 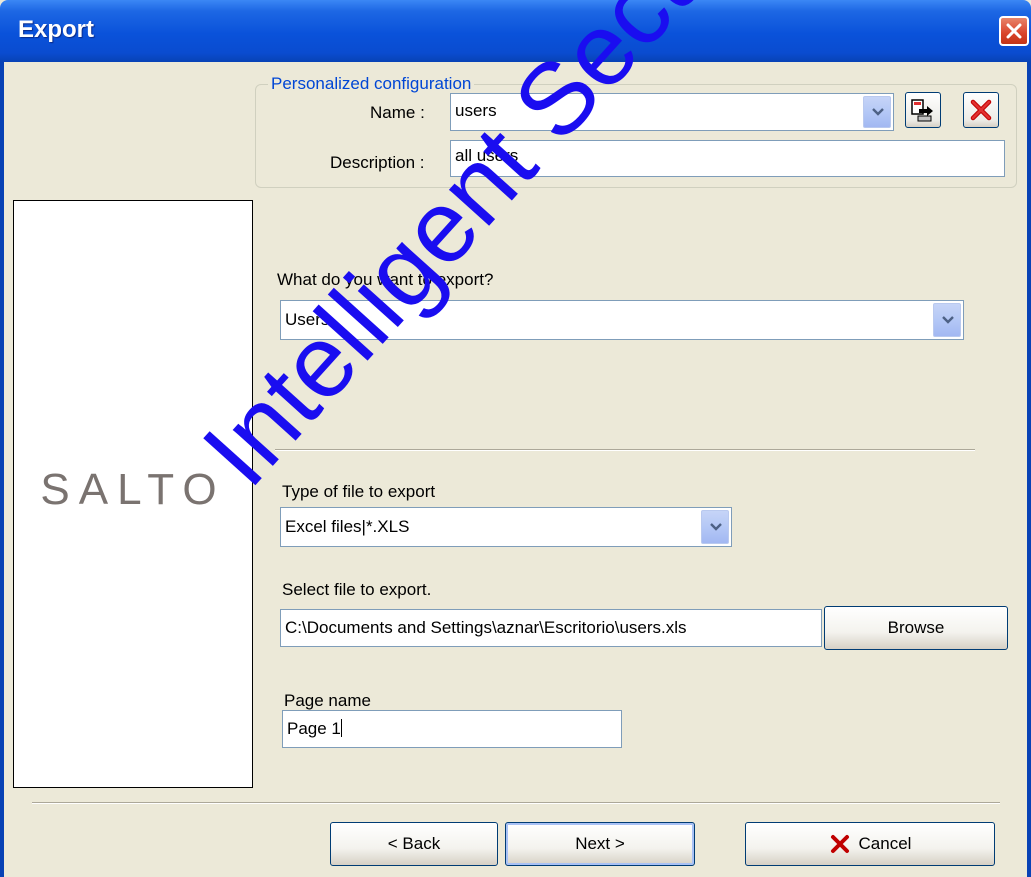 I want to click on file-type-label: Type of file to export, so click(x=359, y=491).